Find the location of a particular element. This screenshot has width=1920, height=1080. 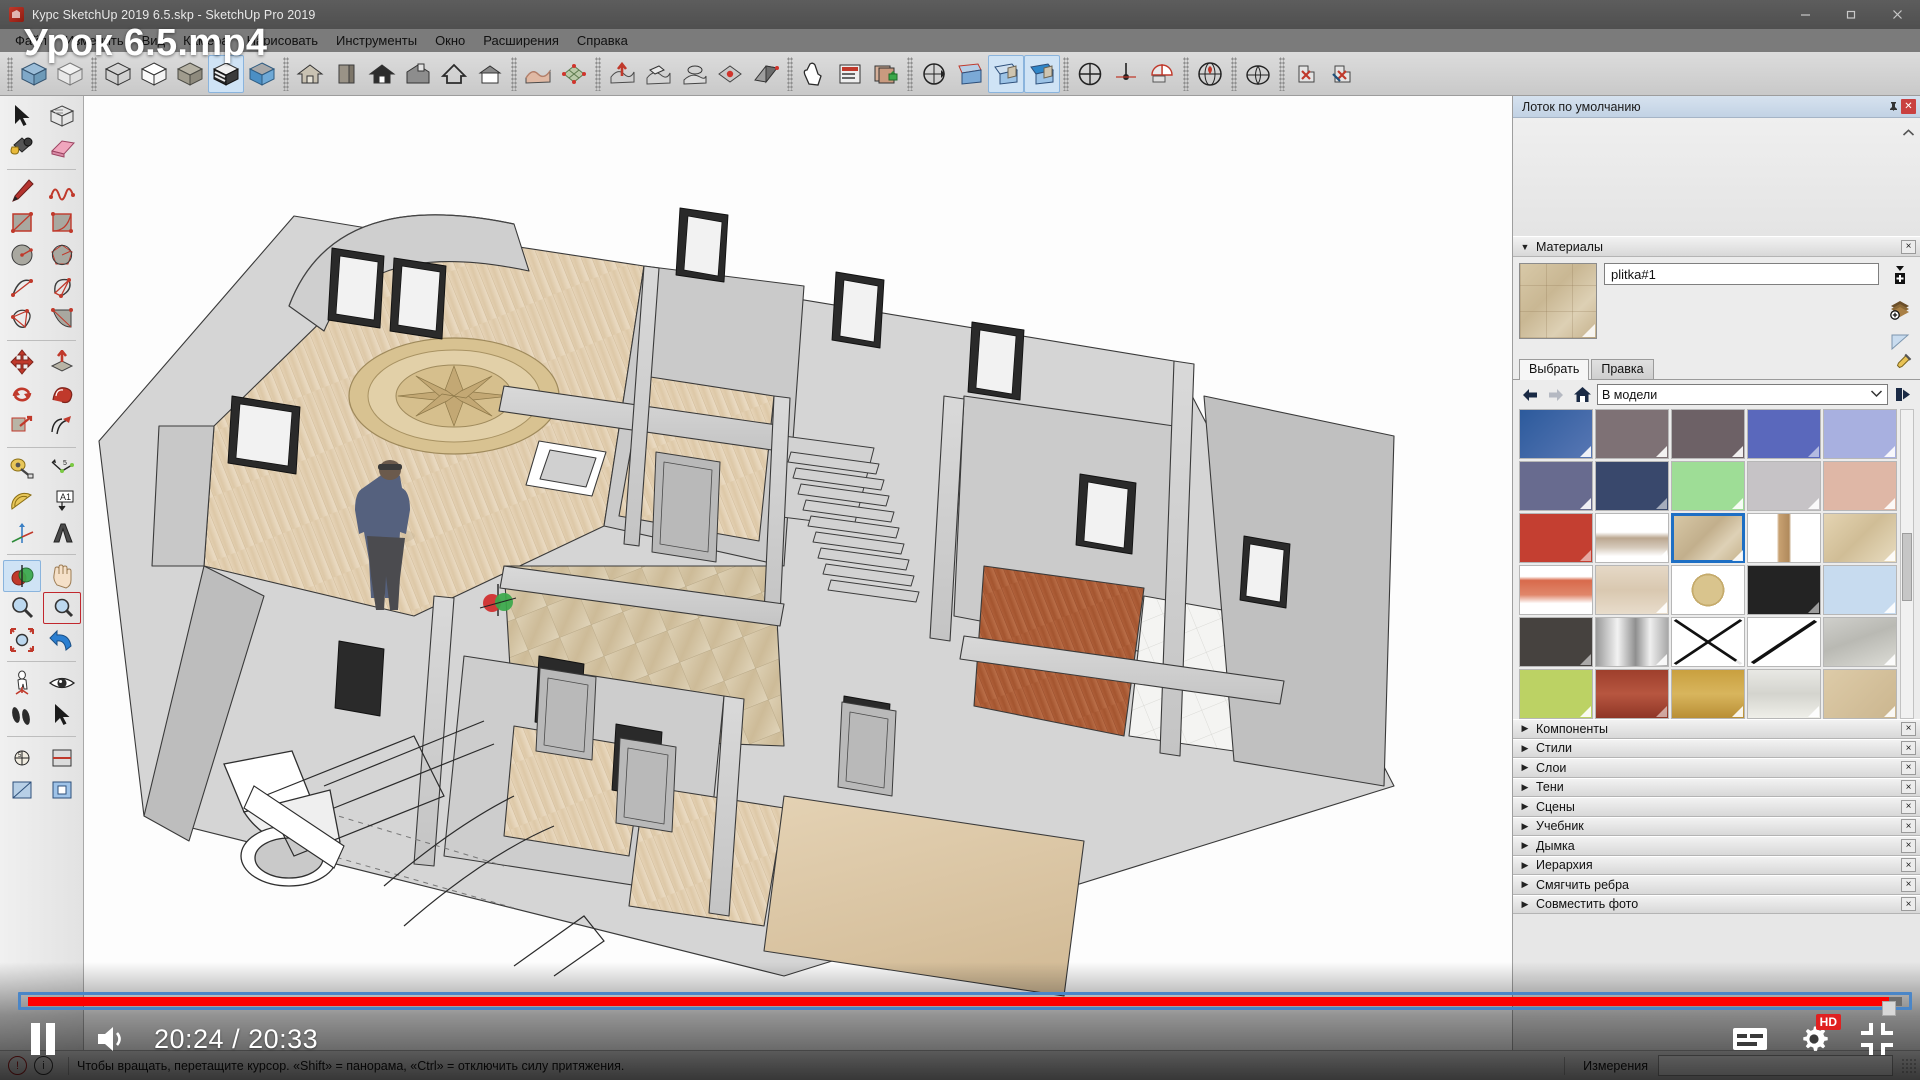

pan-hand-icon is located at coordinates (62, 576).